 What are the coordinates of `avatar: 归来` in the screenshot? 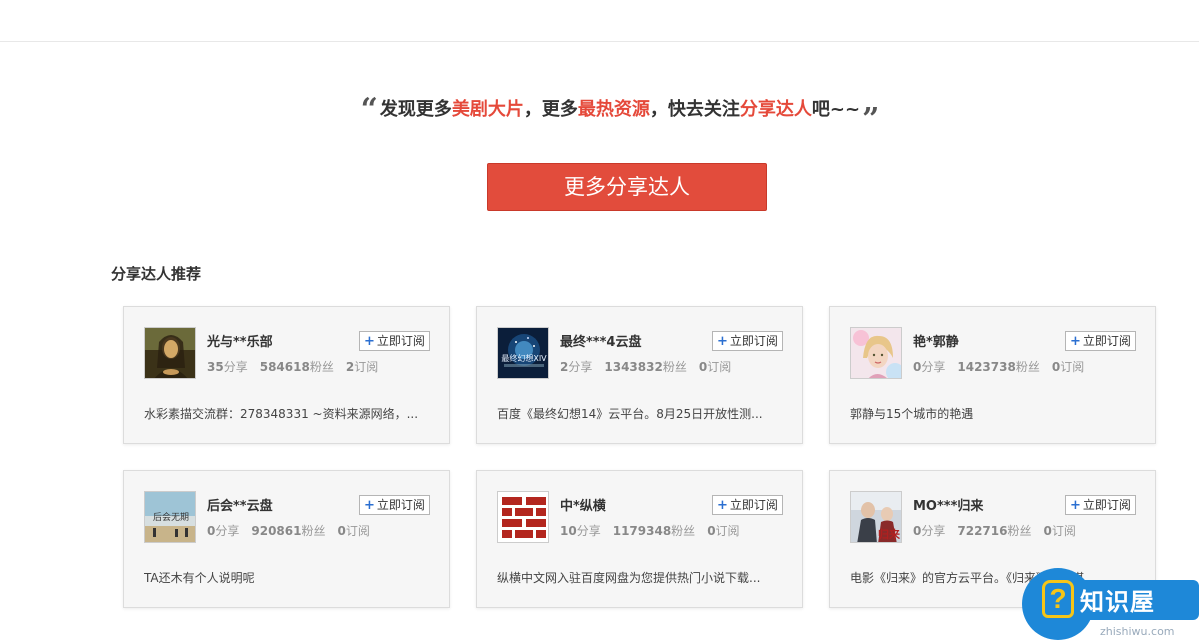 It's located at (876, 517).